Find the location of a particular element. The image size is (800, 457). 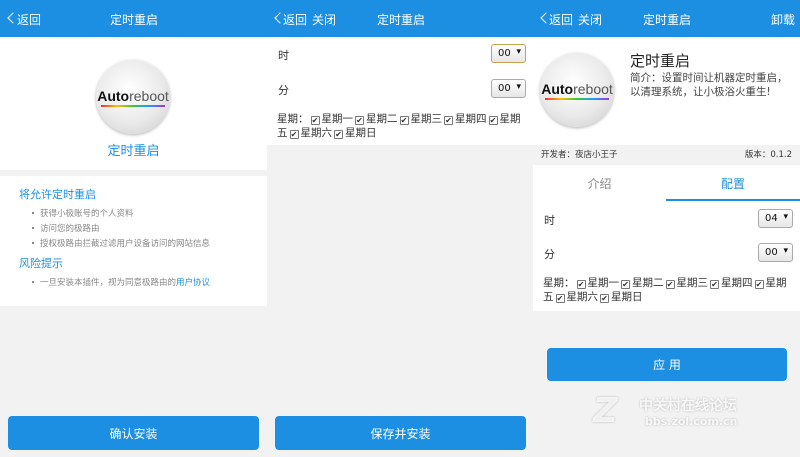

permissions-title: 将允许定时重启 is located at coordinates (57, 194).